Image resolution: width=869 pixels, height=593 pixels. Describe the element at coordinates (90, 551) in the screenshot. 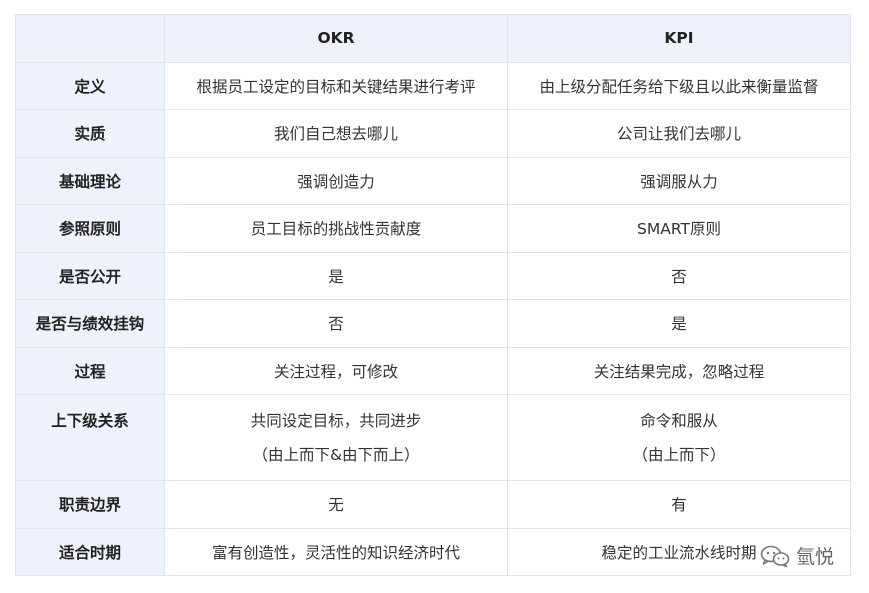

I see `row-label: 适合时期` at that location.